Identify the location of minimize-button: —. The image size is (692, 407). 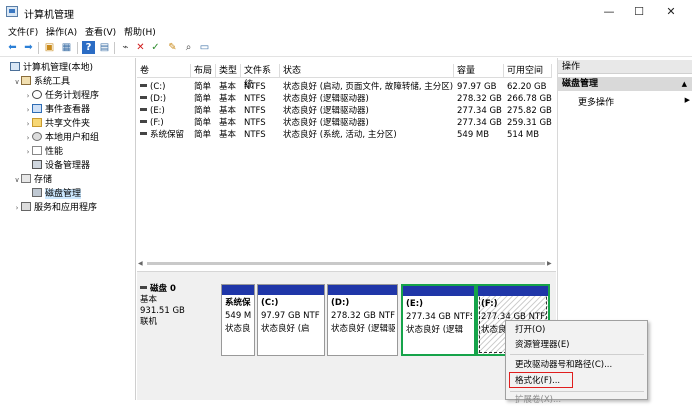
(609, 12).